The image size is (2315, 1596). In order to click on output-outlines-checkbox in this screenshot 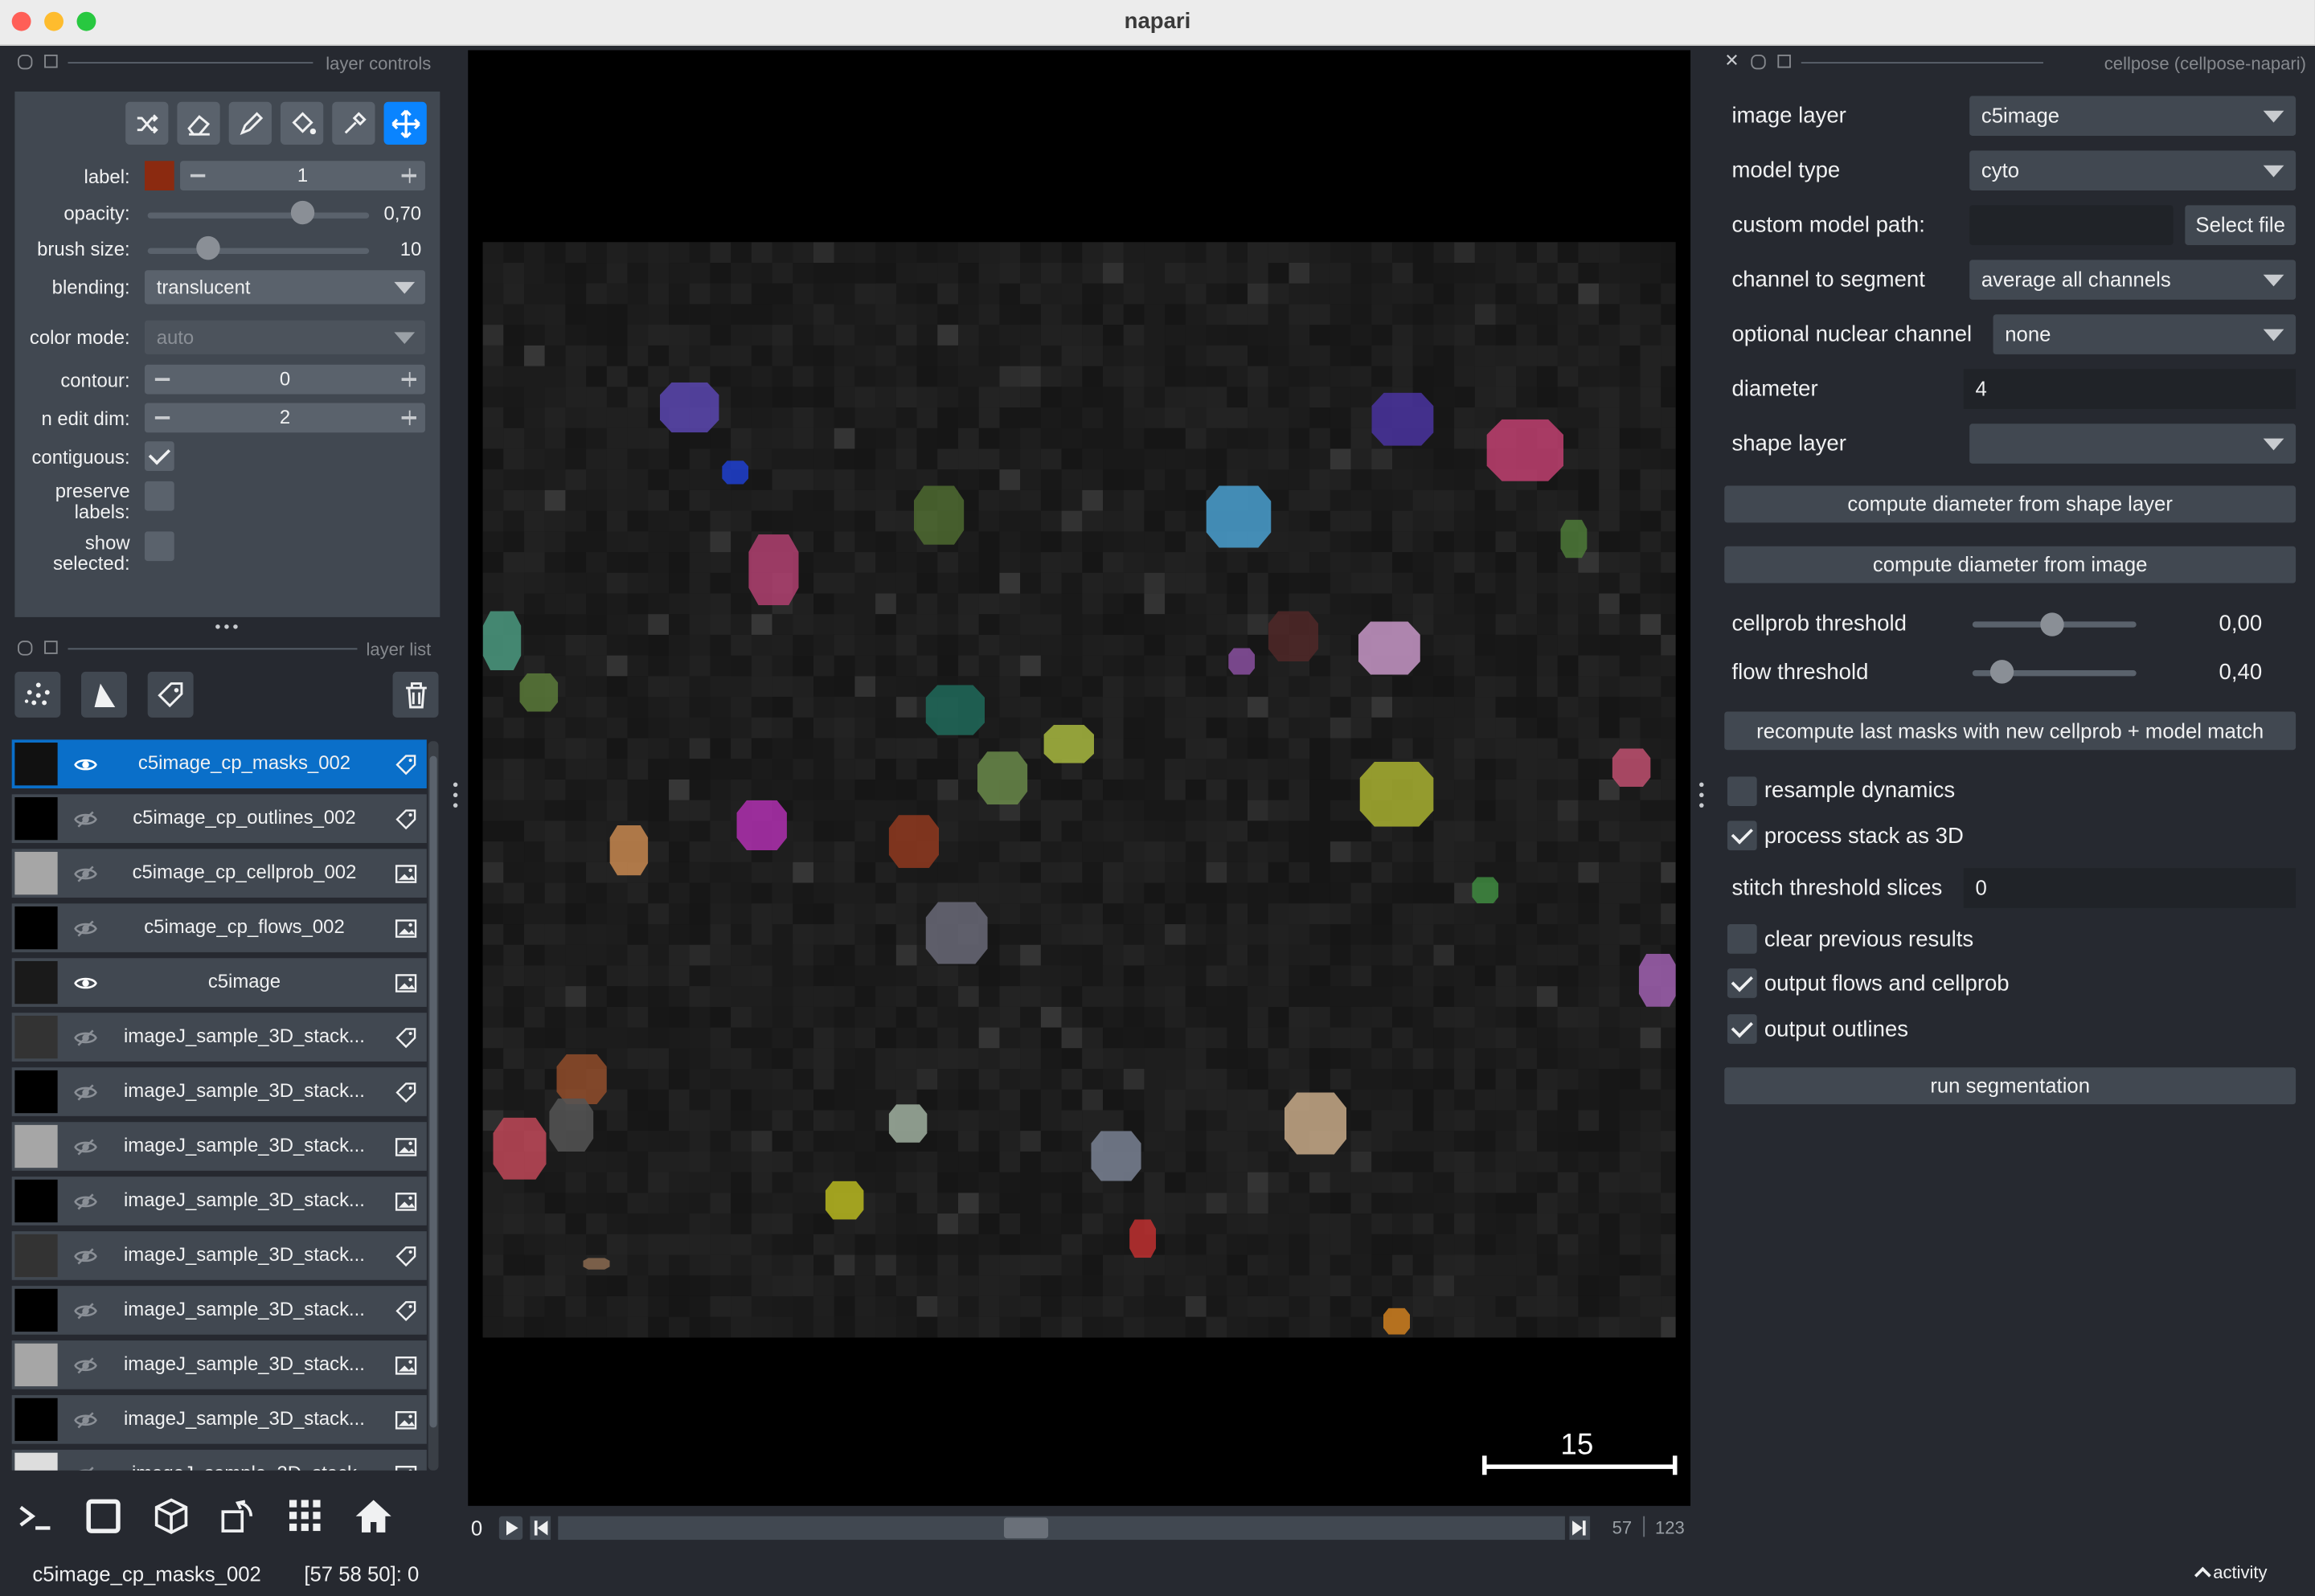, I will do `click(1742, 1029)`.